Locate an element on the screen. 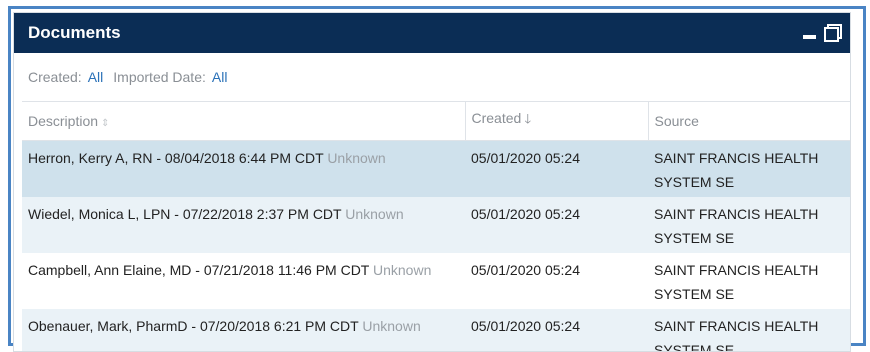 Image resolution: width=870 pixels, height=352 pixels. panel-titlebar: Documents is located at coordinates (432, 33).